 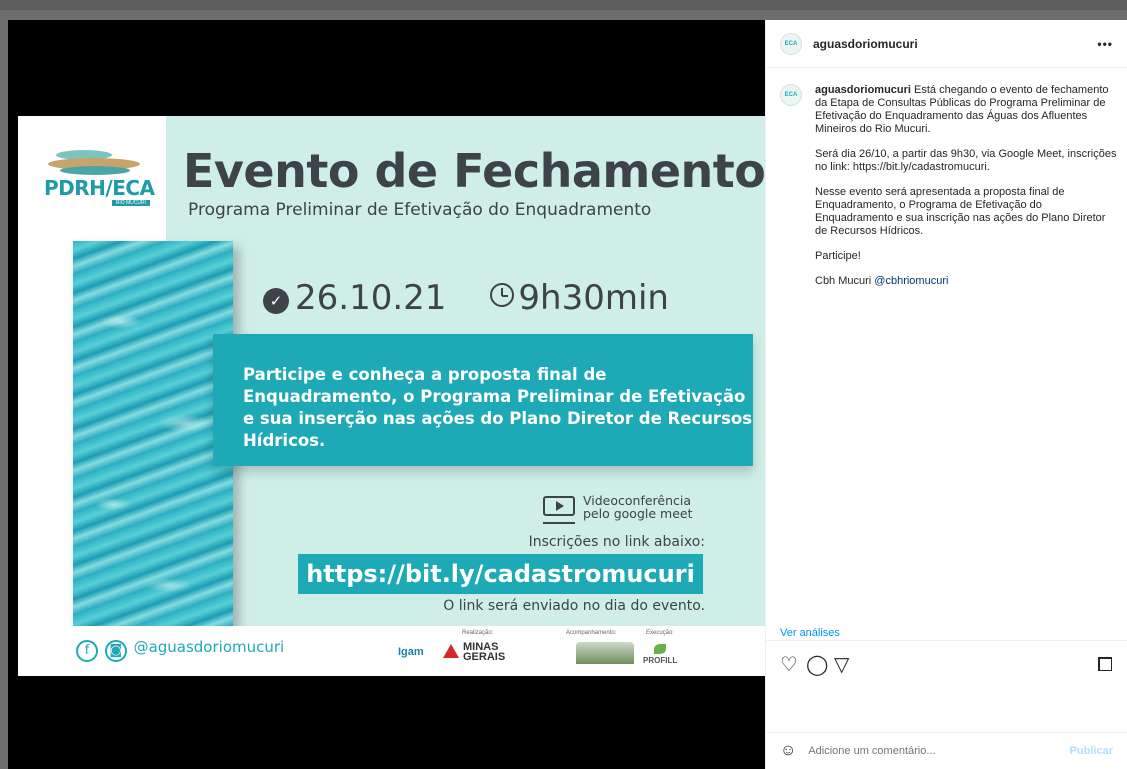 What do you see at coordinates (928, 751) in the screenshot?
I see `comment-input` at bounding box center [928, 751].